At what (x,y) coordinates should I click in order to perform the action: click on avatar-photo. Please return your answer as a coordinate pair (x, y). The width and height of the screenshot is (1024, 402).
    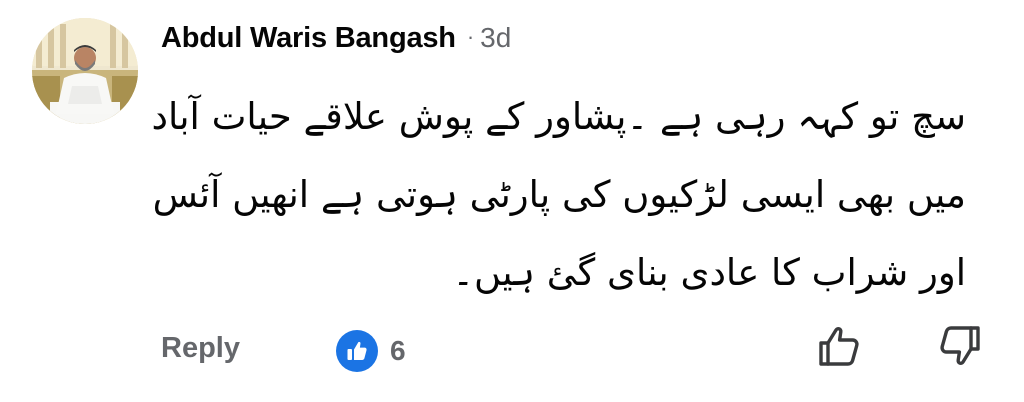
    Looking at the image, I should click on (85, 71).